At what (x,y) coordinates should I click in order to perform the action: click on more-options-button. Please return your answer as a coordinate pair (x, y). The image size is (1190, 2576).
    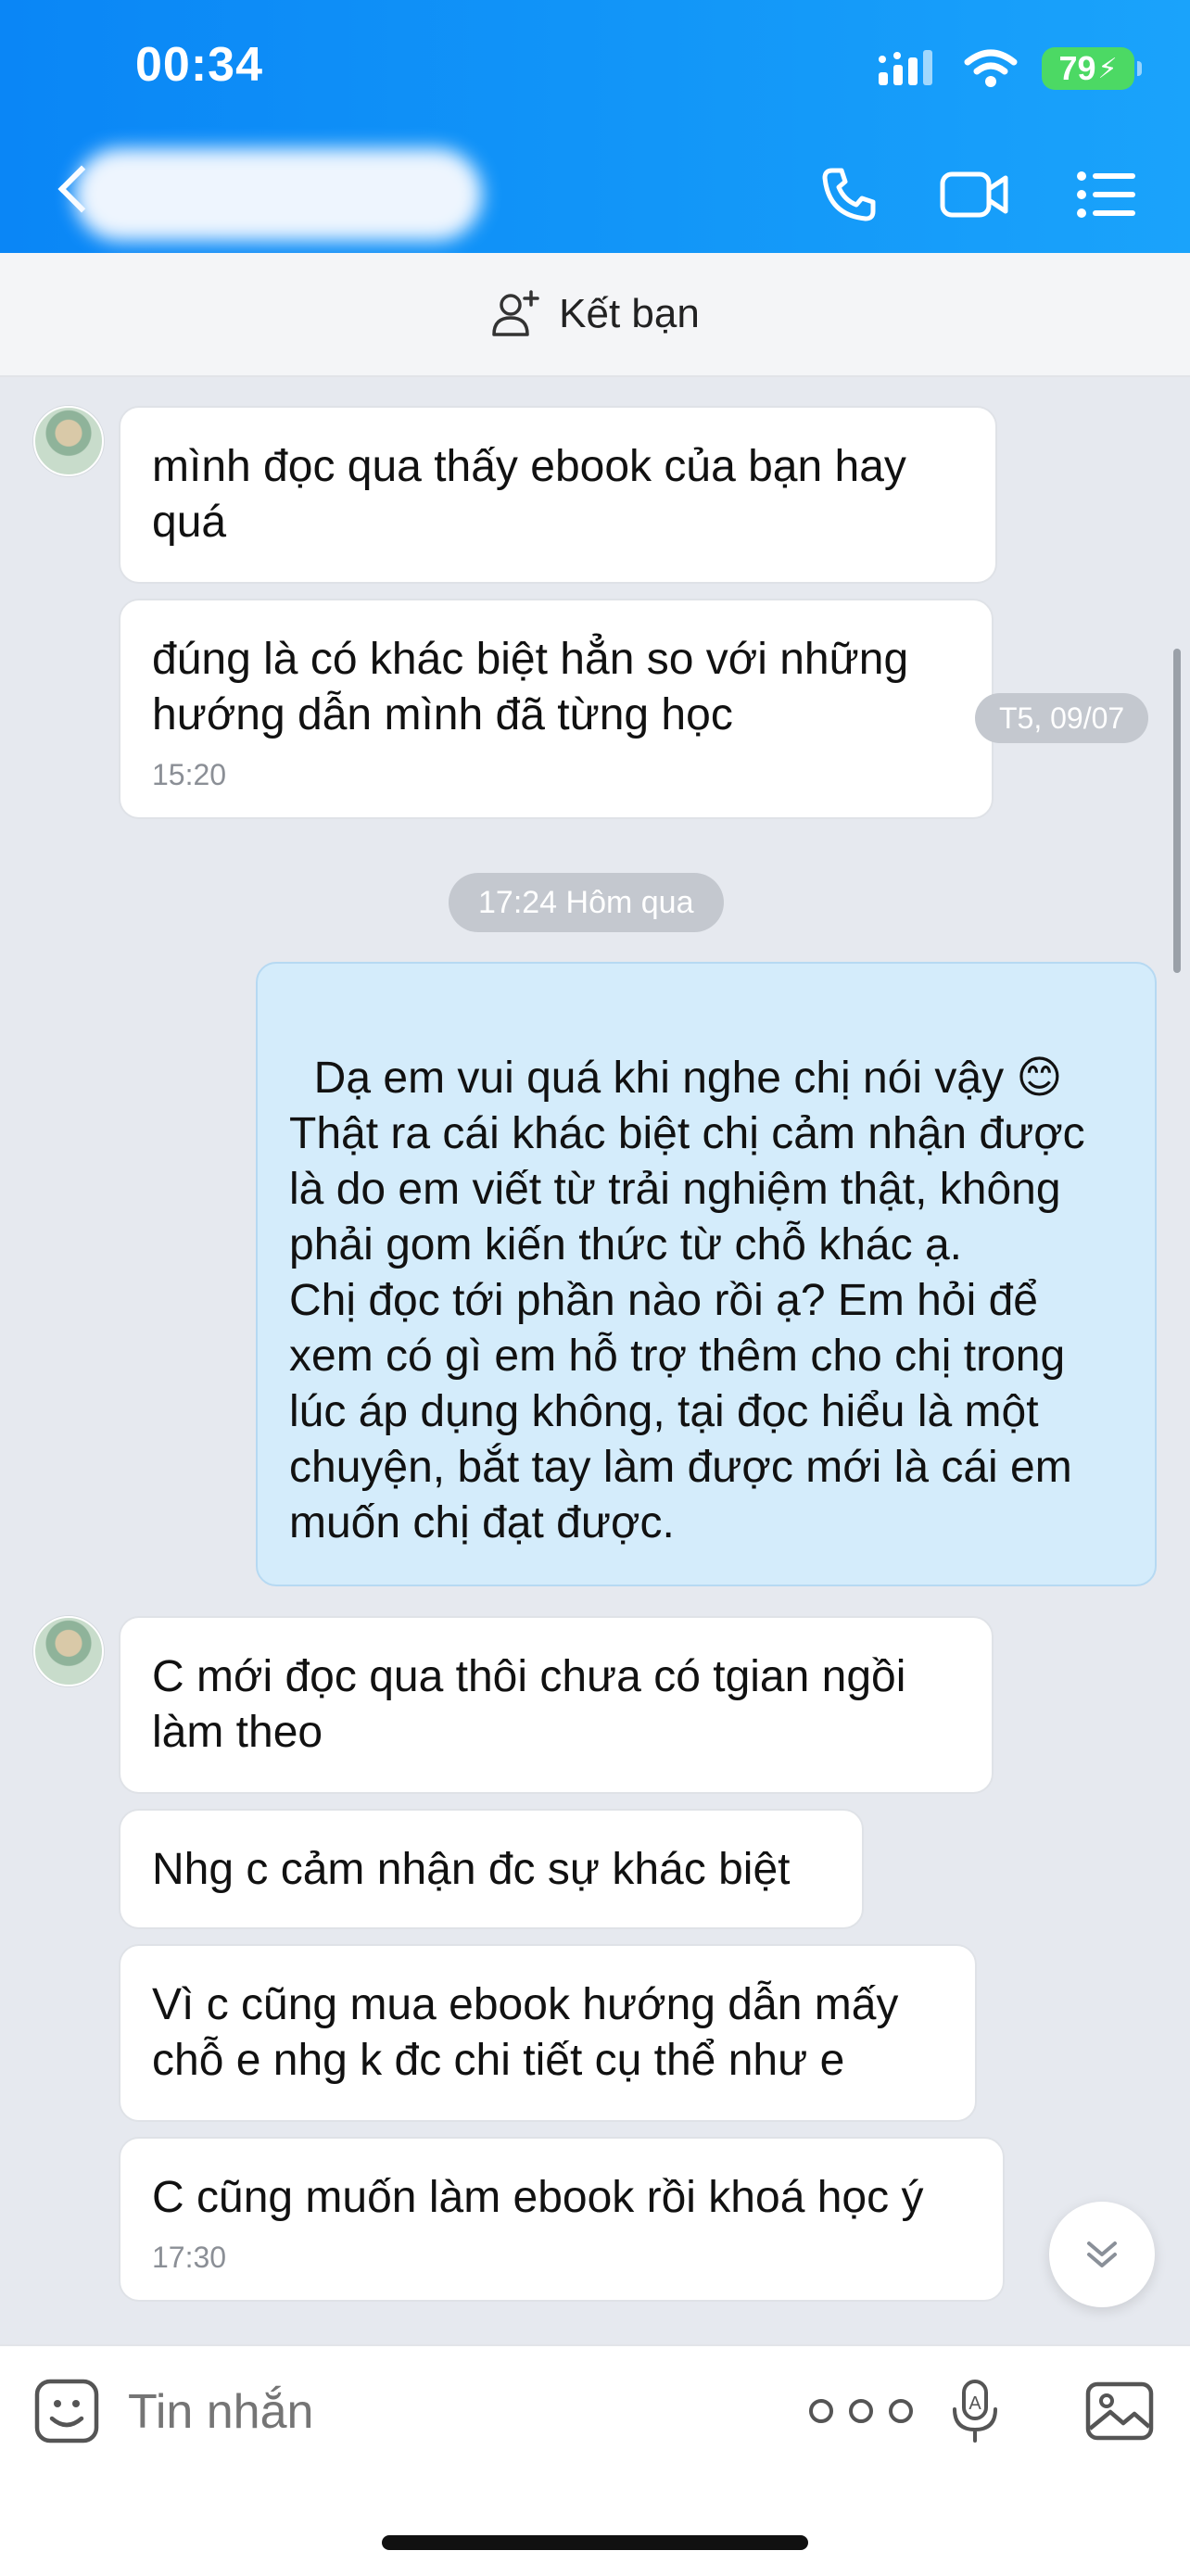
    Looking at the image, I should click on (861, 2411).